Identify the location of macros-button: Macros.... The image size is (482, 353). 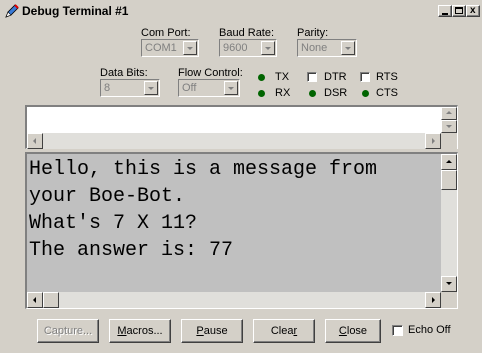
(140, 331).